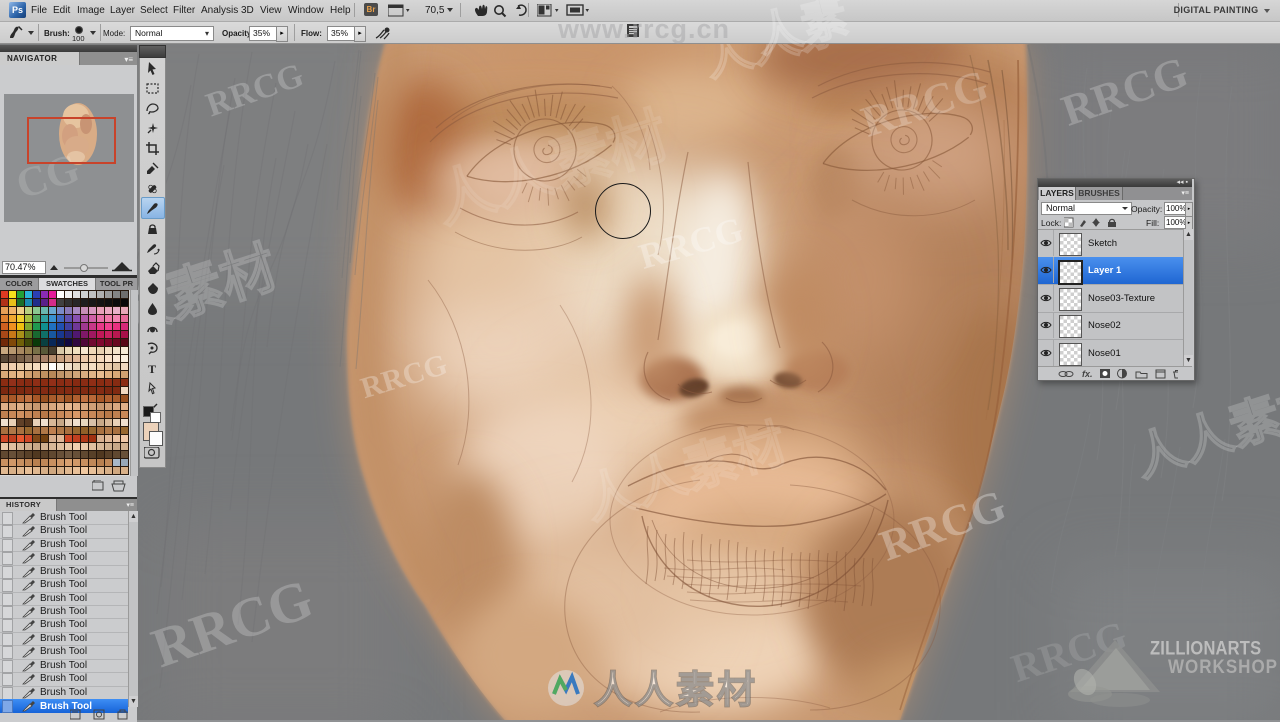  Describe the element at coordinates (676, 691) in the screenshot. I see `svg-text: 人人素材` at that location.